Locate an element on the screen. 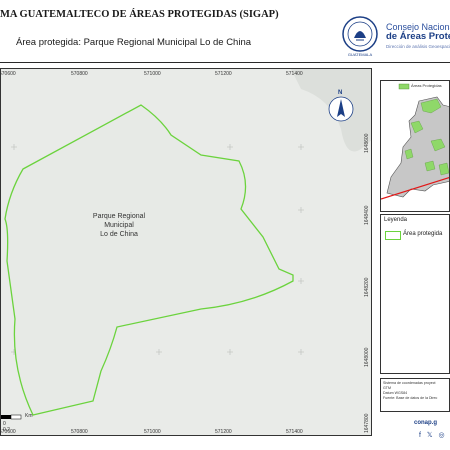 The height and width of the screenshot is (450, 450). x-tick-top: 571400 is located at coordinates (294, 74).